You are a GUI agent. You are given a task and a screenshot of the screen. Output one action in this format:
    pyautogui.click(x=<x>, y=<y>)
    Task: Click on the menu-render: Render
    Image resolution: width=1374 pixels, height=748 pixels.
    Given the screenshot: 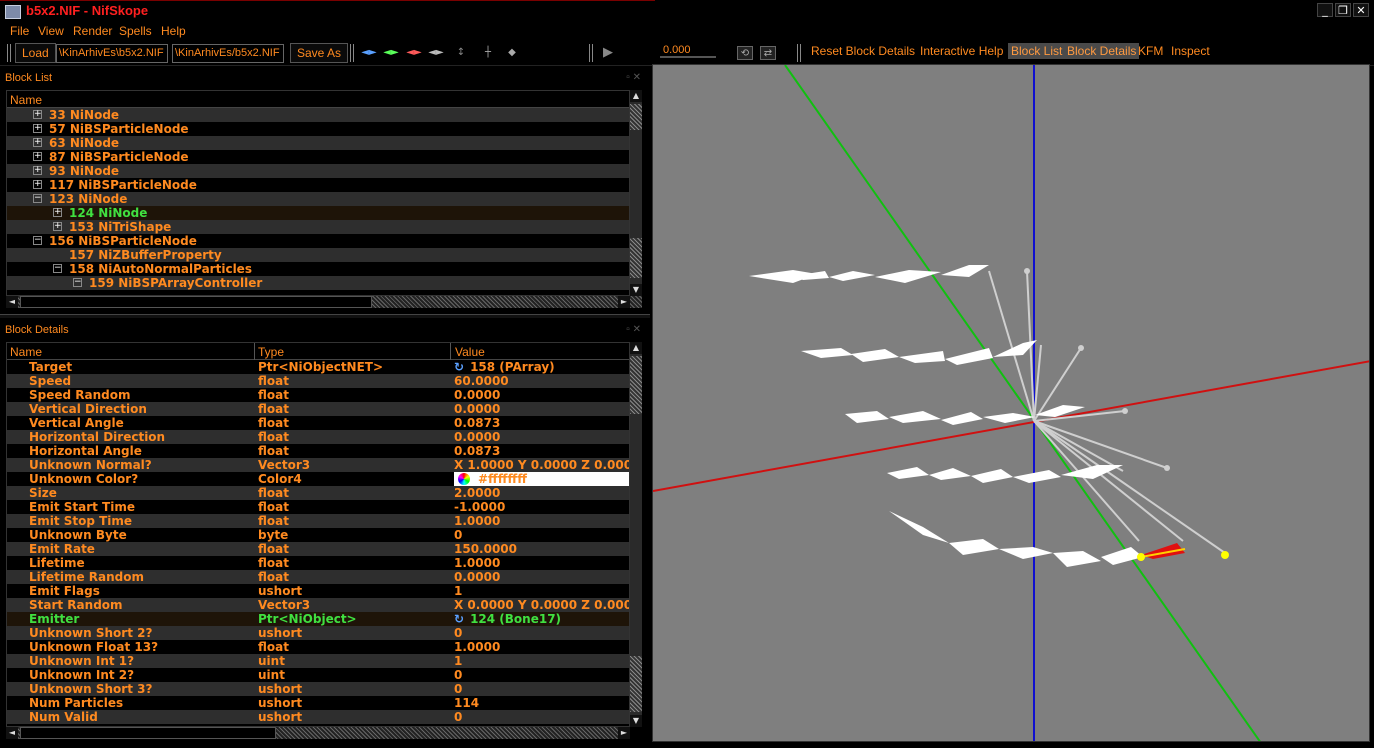 What is the action you would take?
    pyautogui.click(x=92, y=31)
    